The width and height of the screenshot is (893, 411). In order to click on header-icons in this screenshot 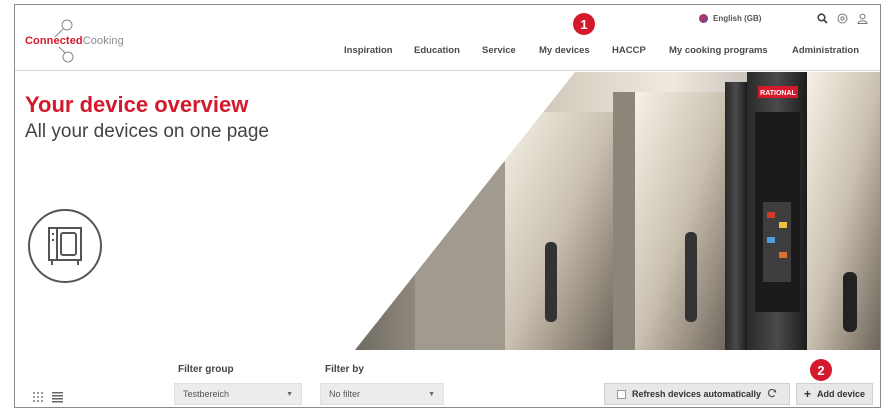, I will do `click(842, 18)`.